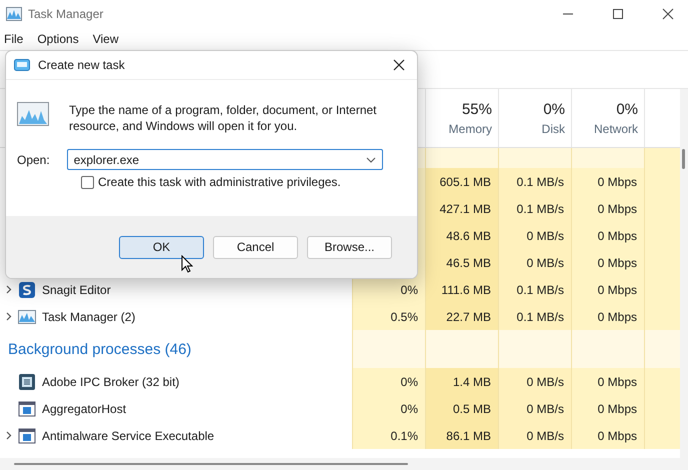 This screenshot has height=470, width=688. I want to click on menu-item: Options, so click(58, 39).